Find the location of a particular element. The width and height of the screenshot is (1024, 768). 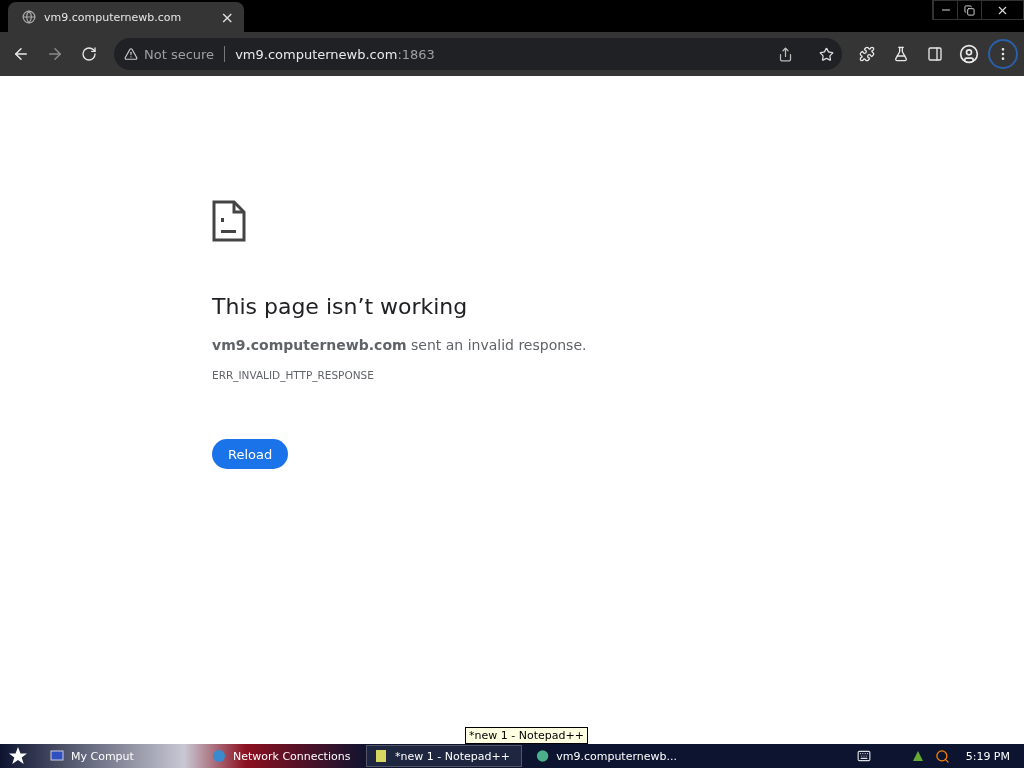

star-icon is located at coordinates (18, 756).